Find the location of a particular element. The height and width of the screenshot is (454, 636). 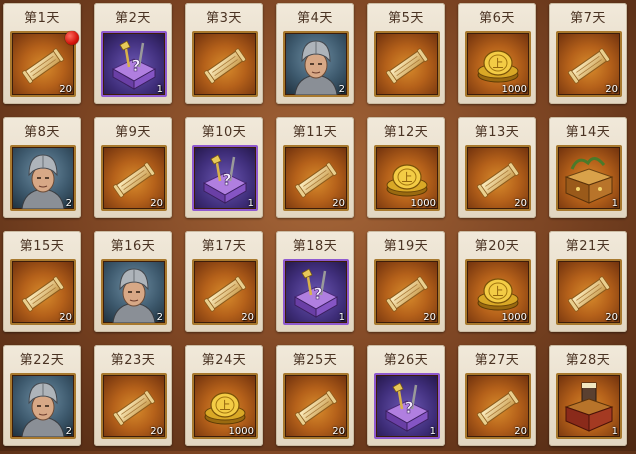

day-label: 第2天 is located at coordinates (133, 18).